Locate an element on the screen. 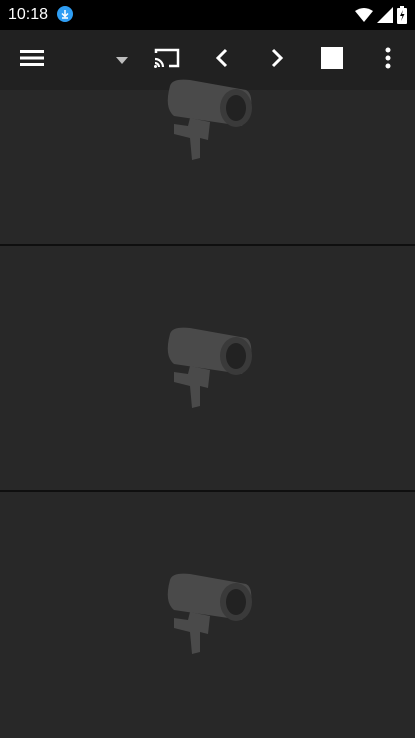 The image size is (415, 738). wifi-icon is located at coordinates (364, 17).